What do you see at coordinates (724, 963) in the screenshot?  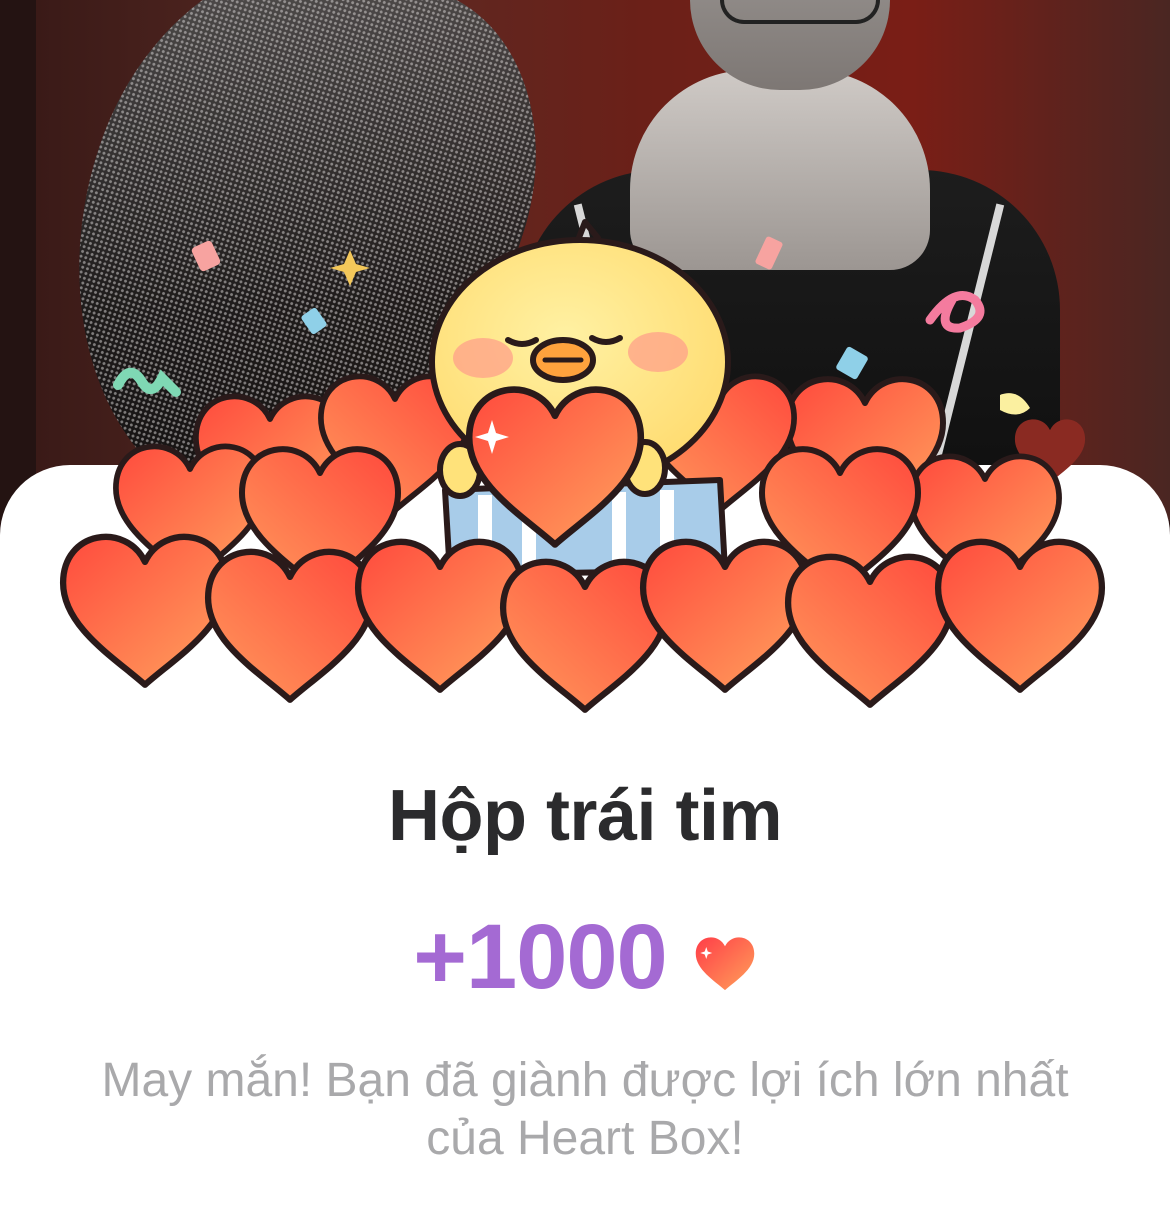 I see `heart-icon` at bounding box center [724, 963].